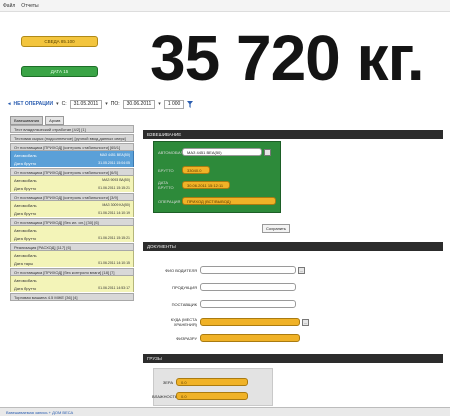 This screenshot has width=450, height=416. Describe the element at coordinates (24, 263) in the screenshot. I see `list-item-label: Дата тары` at that location.